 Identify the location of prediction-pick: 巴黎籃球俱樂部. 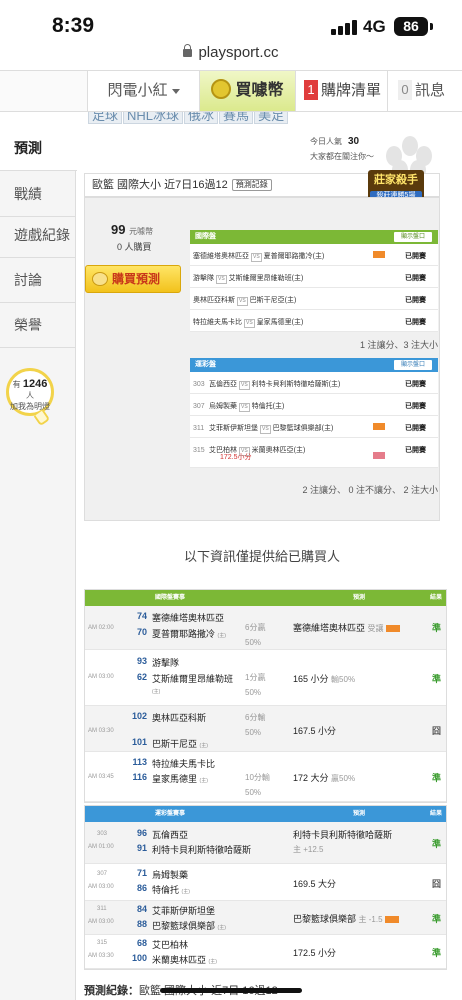
(325, 919).